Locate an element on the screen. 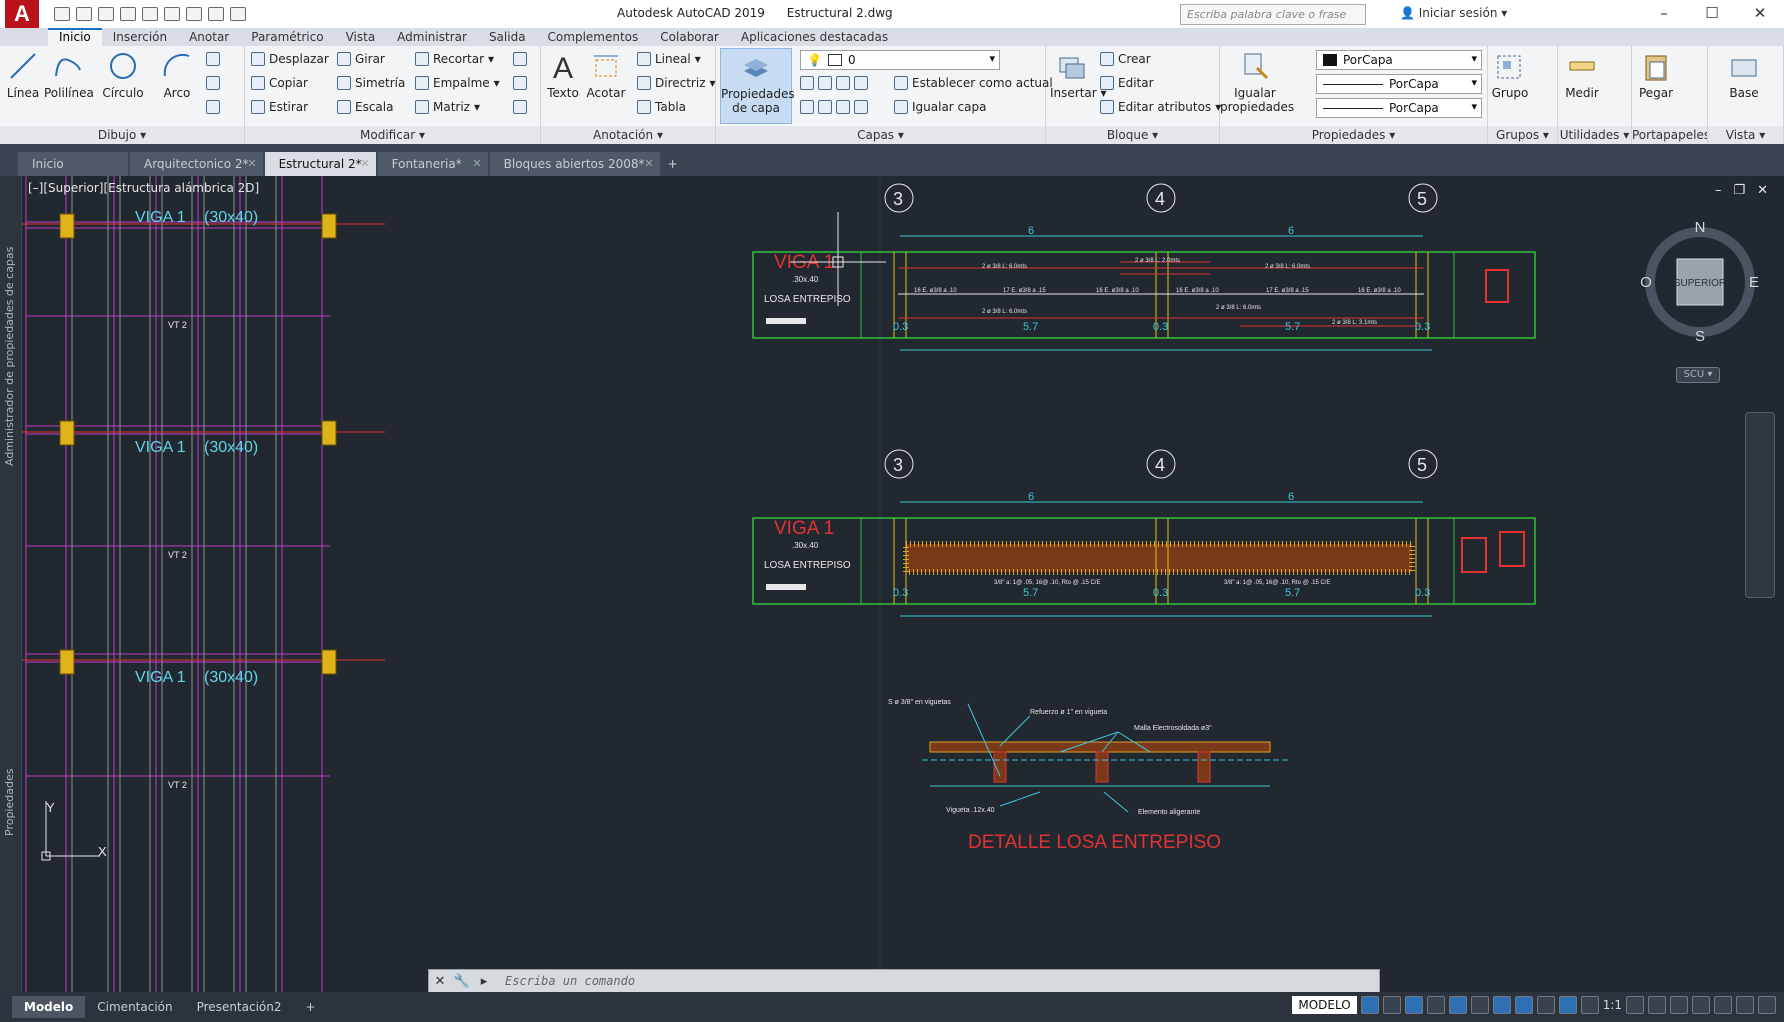 The height and width of the screenshot is (1022, 1784). save-icon is located at coordinates (106, 14).